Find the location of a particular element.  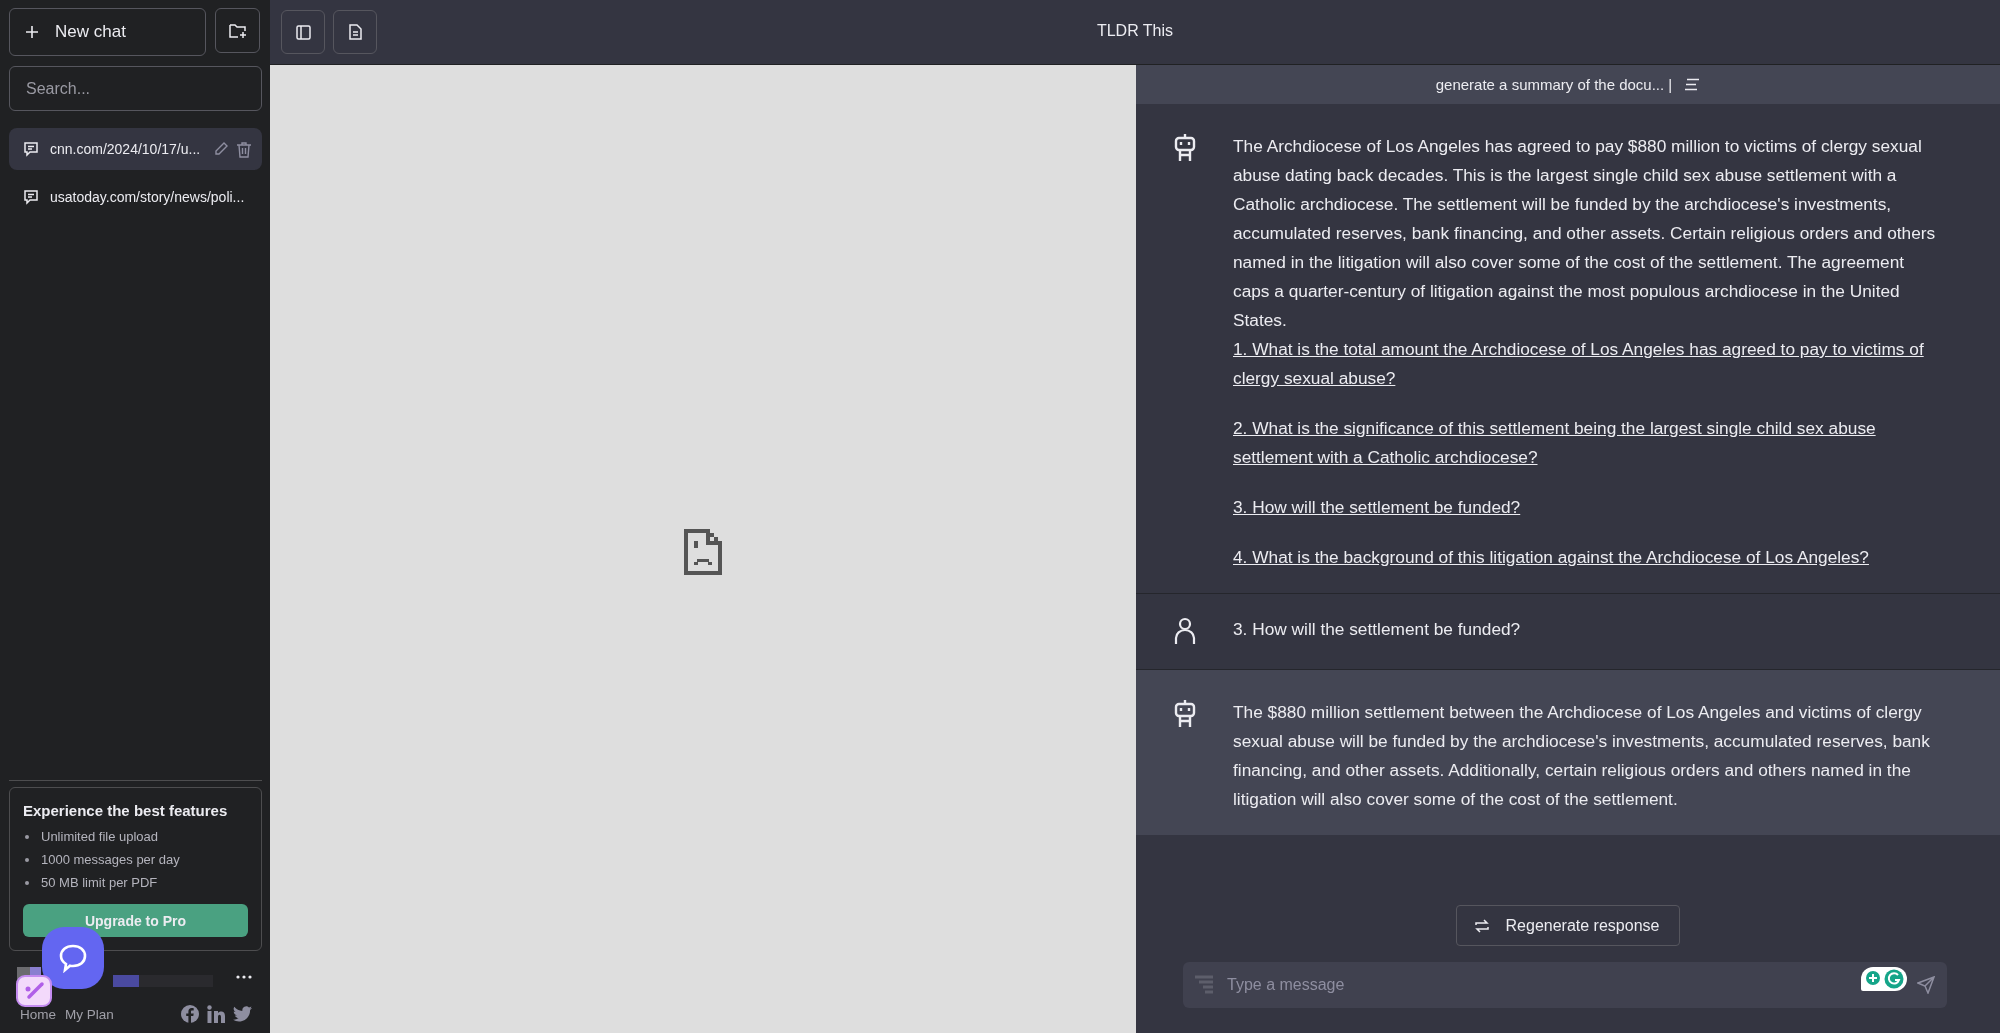

sidebar-toggle-icon is located at coordinates (303, 32).